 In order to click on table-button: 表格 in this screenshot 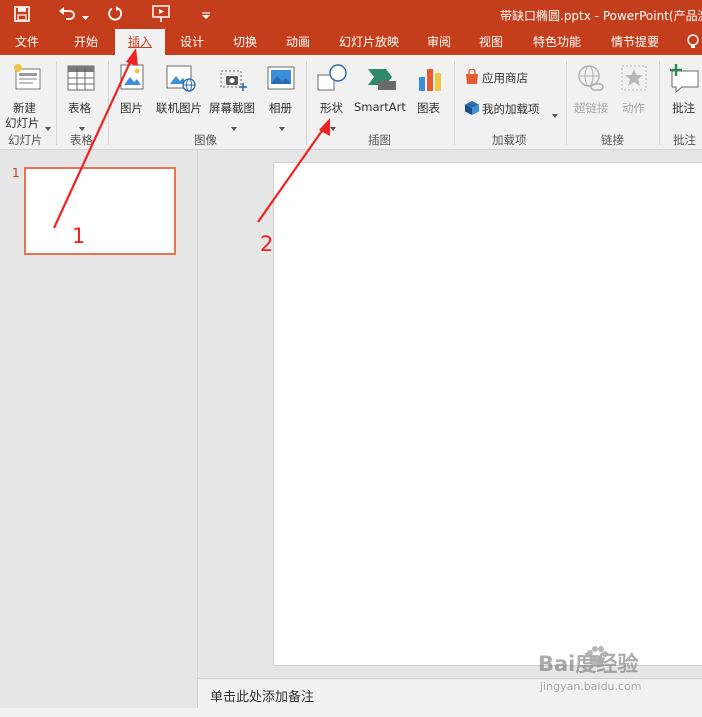, I will do `click(82, 95)`.